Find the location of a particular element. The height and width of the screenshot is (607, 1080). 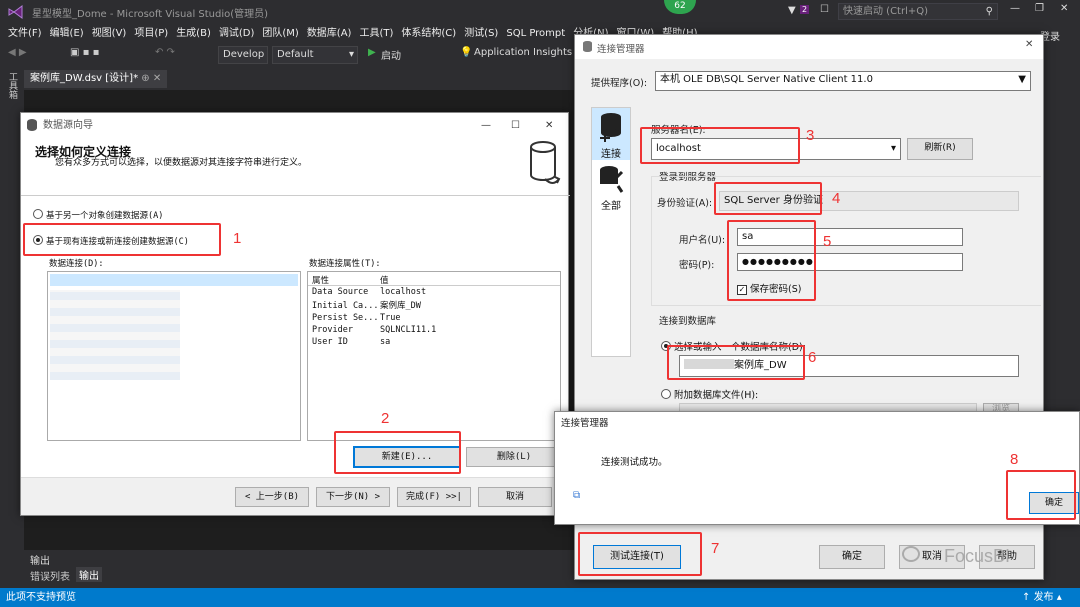

properties-label: 数据连接属性(T): is located at coordinates (345, 264).